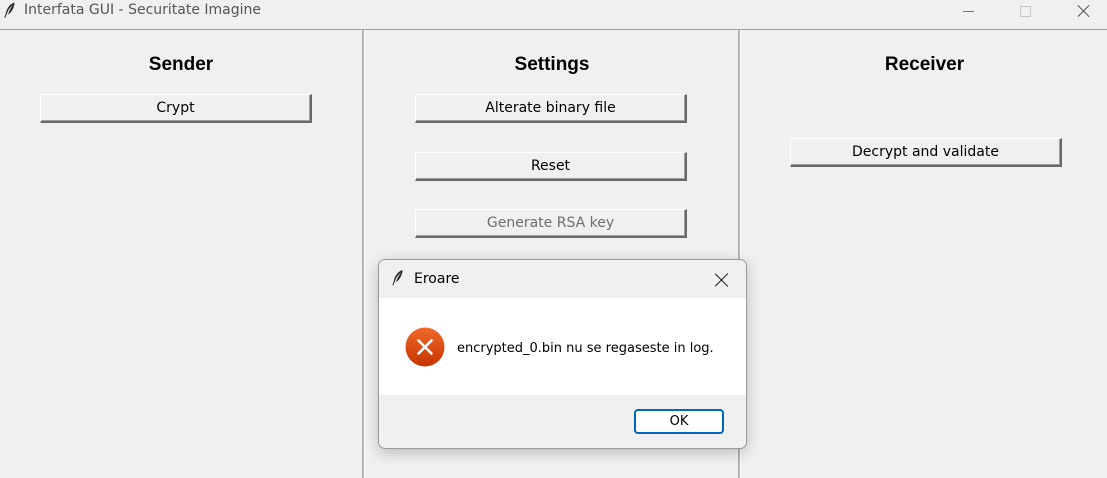 Image resolution: width=1107 pixels, height=478 pixels. I want to click on dialog-body: encrypted_0.bin nu se regaseste in log., so click(562, 346).